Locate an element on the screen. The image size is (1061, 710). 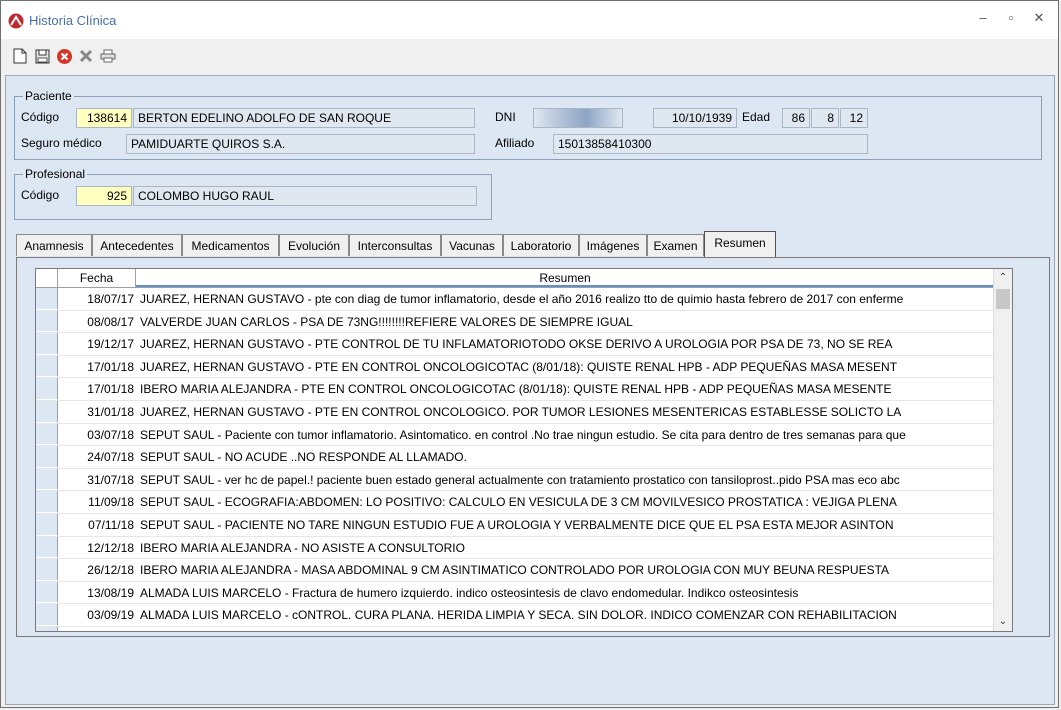
edad-dias-field: 12 is located at coordinates (854, 118).